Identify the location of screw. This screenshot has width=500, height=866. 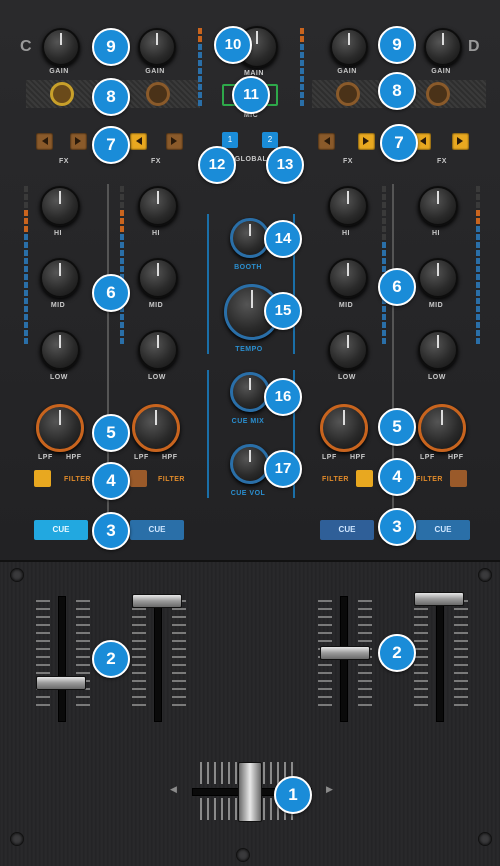
(485, 839).